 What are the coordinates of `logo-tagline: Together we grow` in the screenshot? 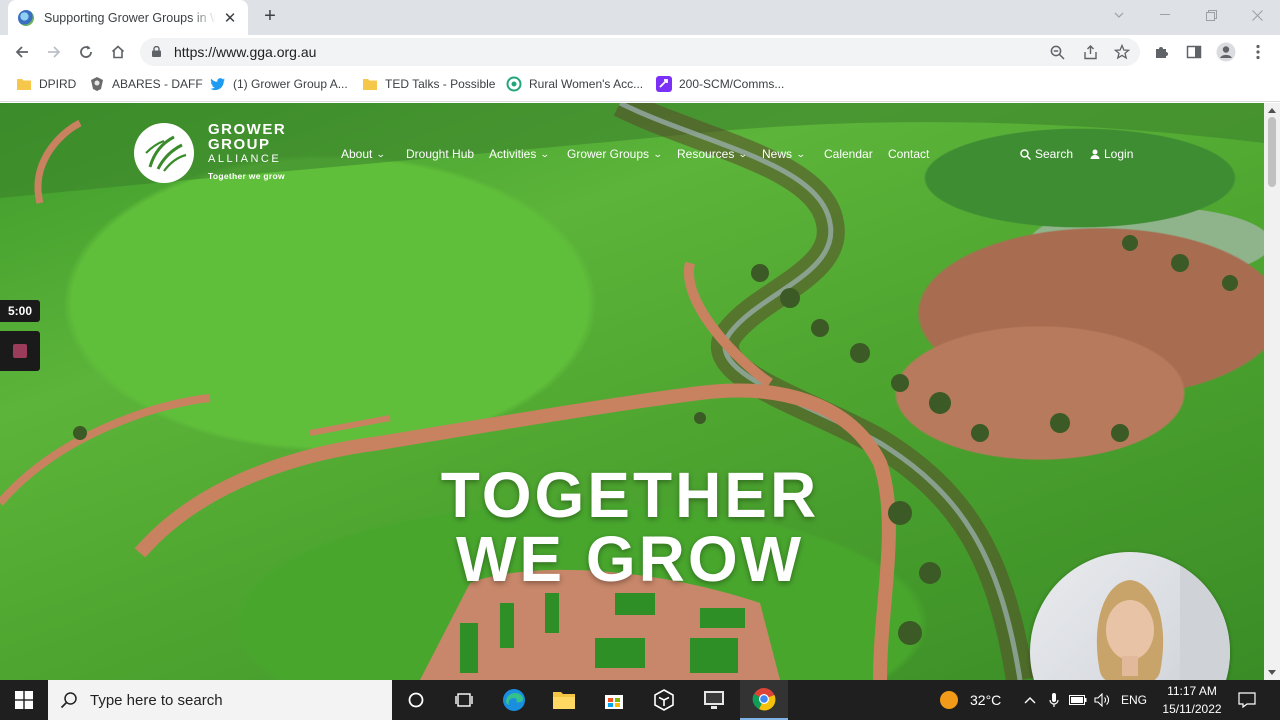 It's located at (246, 176).